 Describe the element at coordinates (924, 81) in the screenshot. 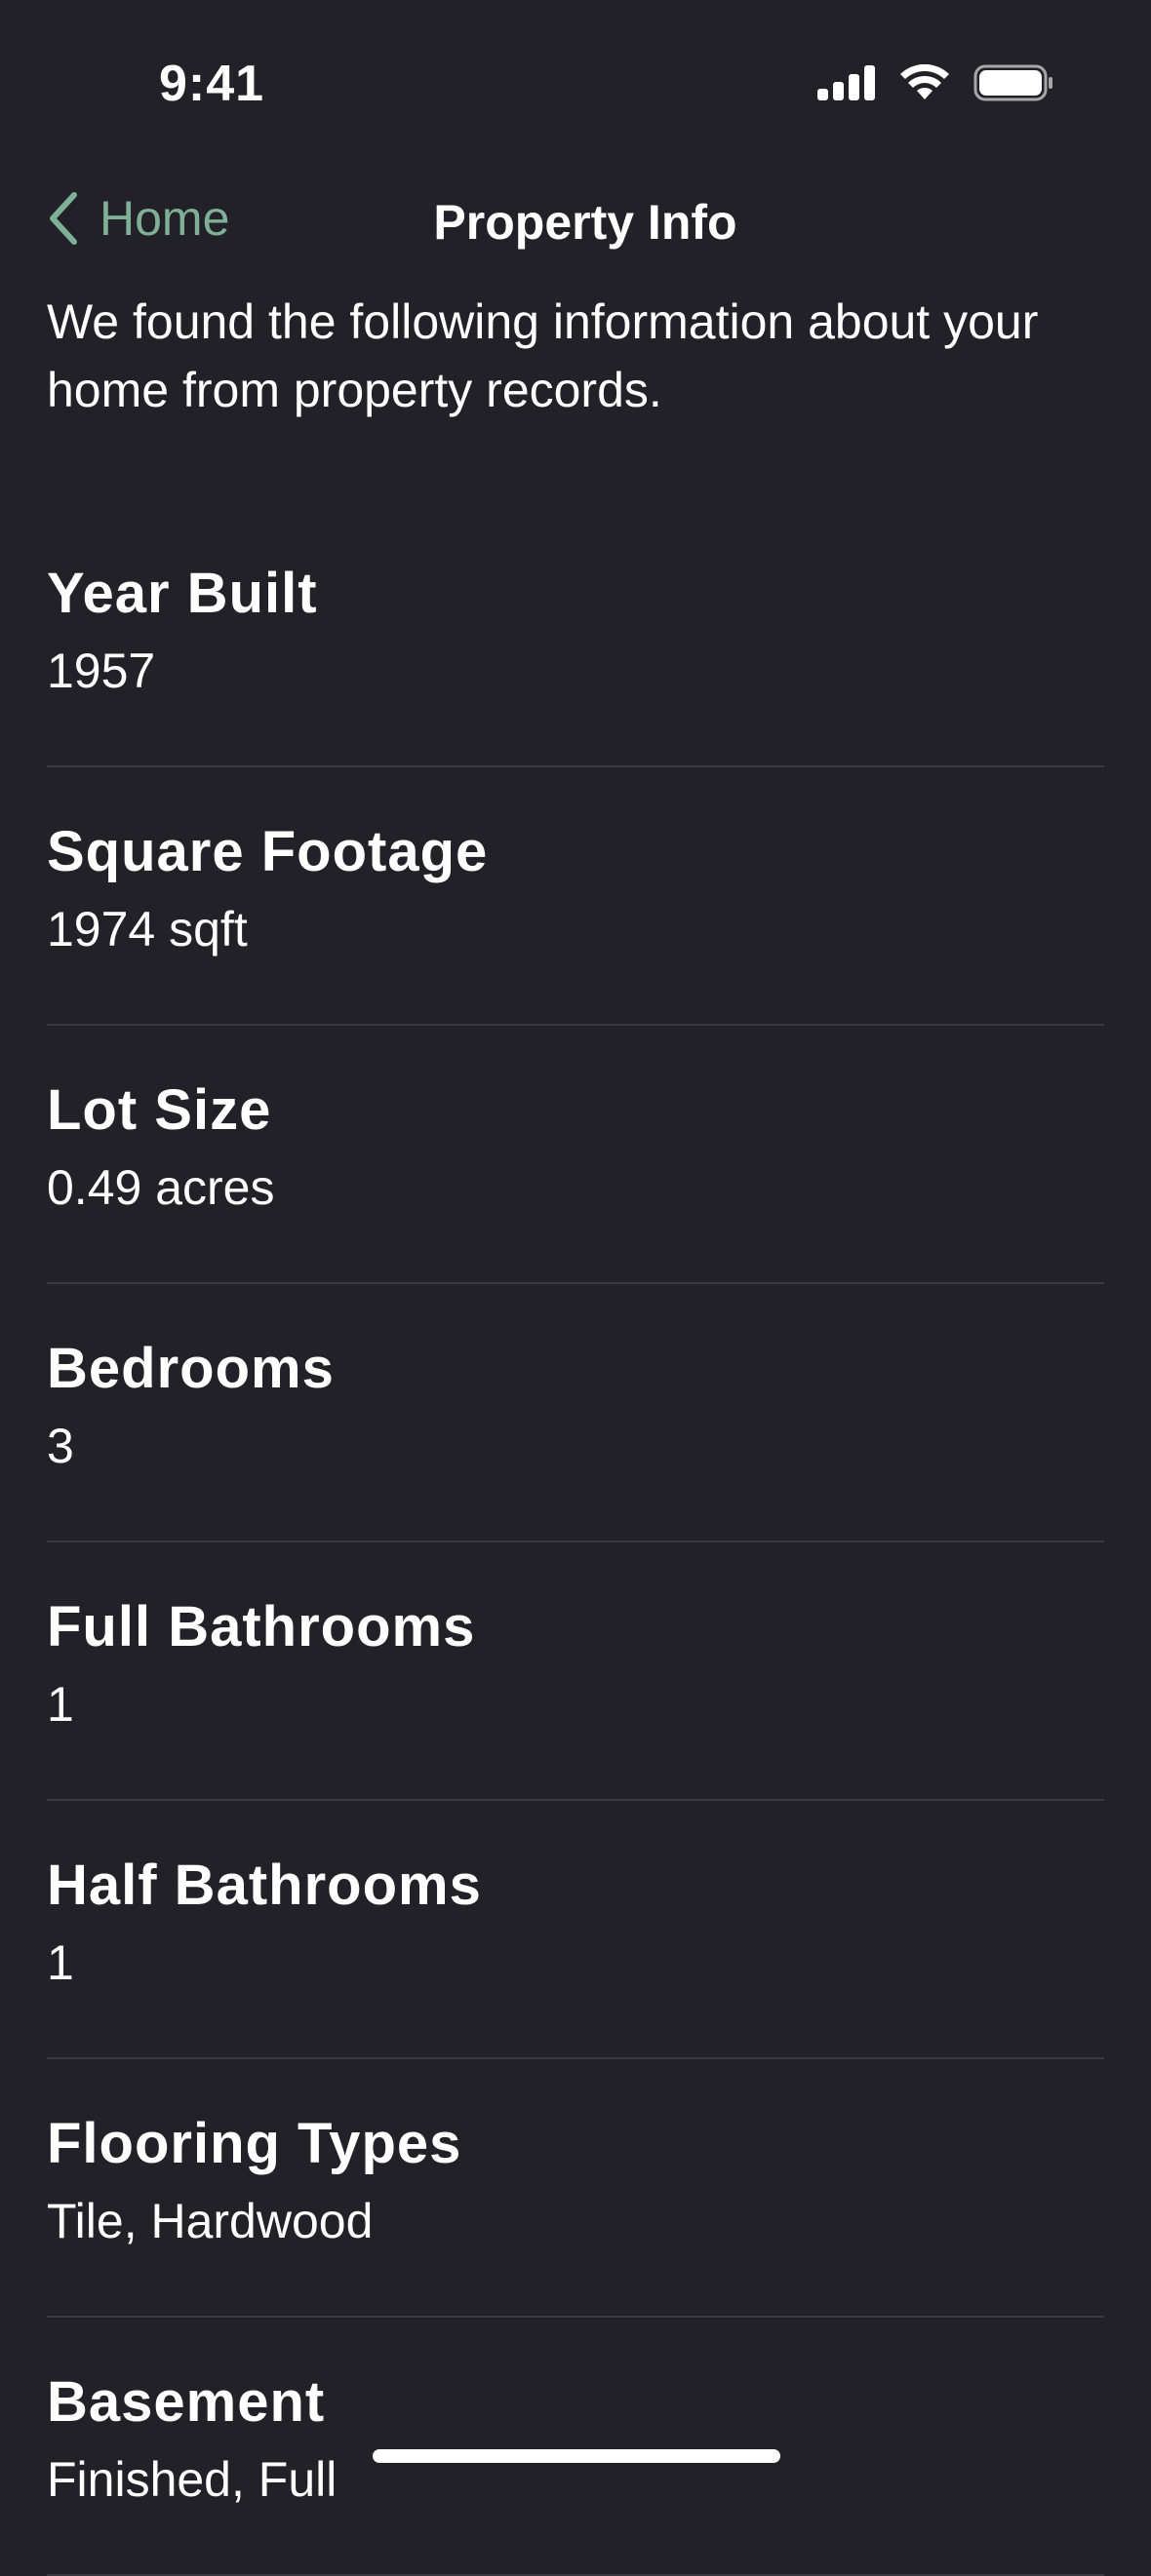

I see `wifi-icon` at that location.